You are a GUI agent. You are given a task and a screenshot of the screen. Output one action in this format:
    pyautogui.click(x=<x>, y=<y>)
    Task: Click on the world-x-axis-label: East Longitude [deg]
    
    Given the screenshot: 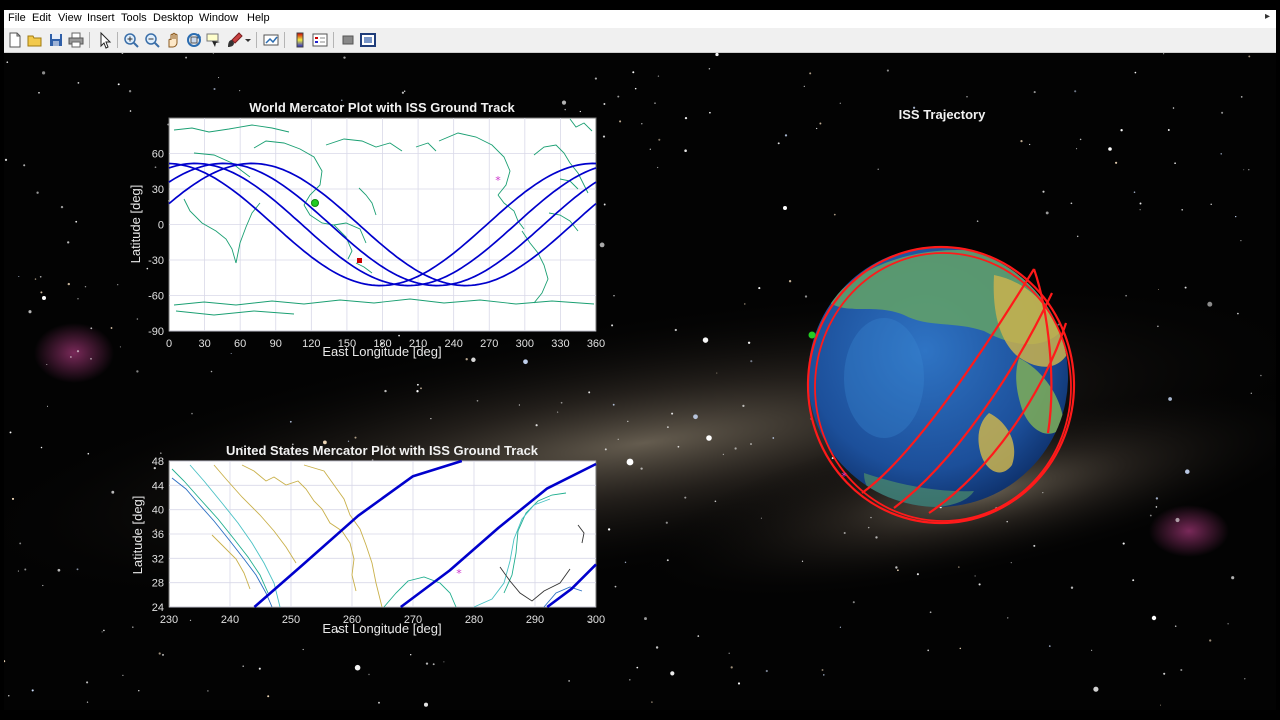 What is the action you would take?
    pyautogui.click(x=381, y=351)
    